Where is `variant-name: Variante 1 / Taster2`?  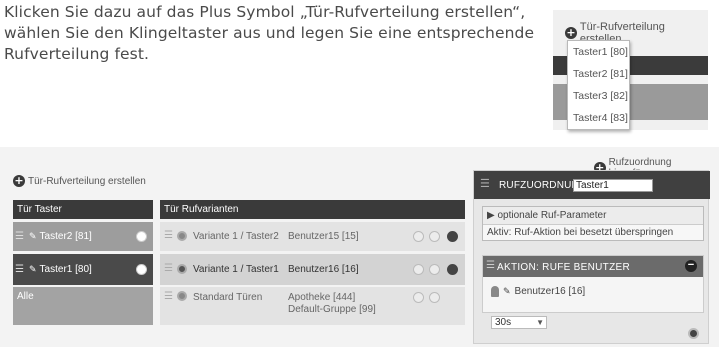
variant-name: Variante 1 / Taster2 is located at coordinates (236, 236).